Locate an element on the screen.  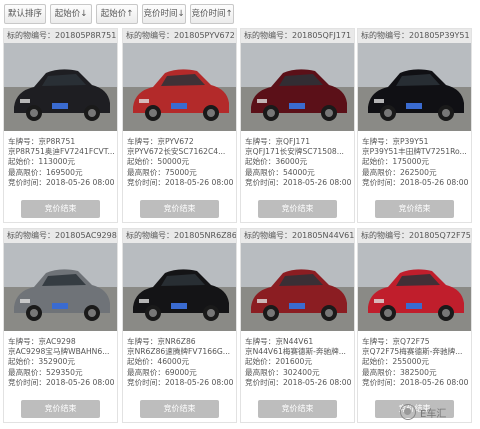
plate-row: 车牌号：京QFJ171 is located at coordinates (278, 141).